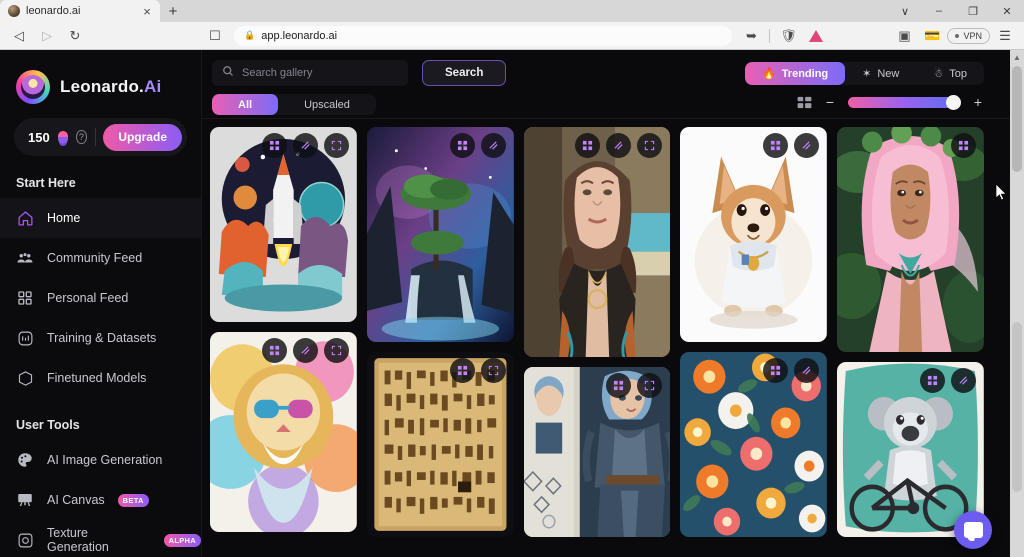 The height and width of the screenshot is (557, 1024). I want to click on share-icon: ➥, so click(751, 36).